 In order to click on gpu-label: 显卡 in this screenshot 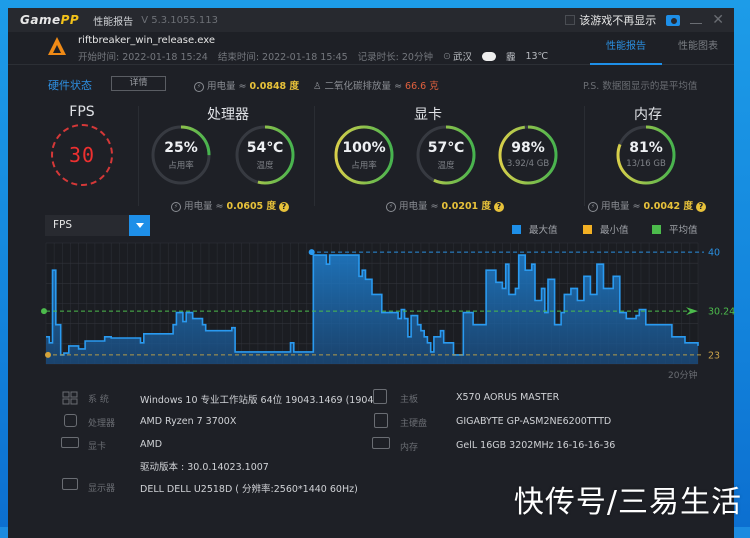, I will do `click(97, 447)`.